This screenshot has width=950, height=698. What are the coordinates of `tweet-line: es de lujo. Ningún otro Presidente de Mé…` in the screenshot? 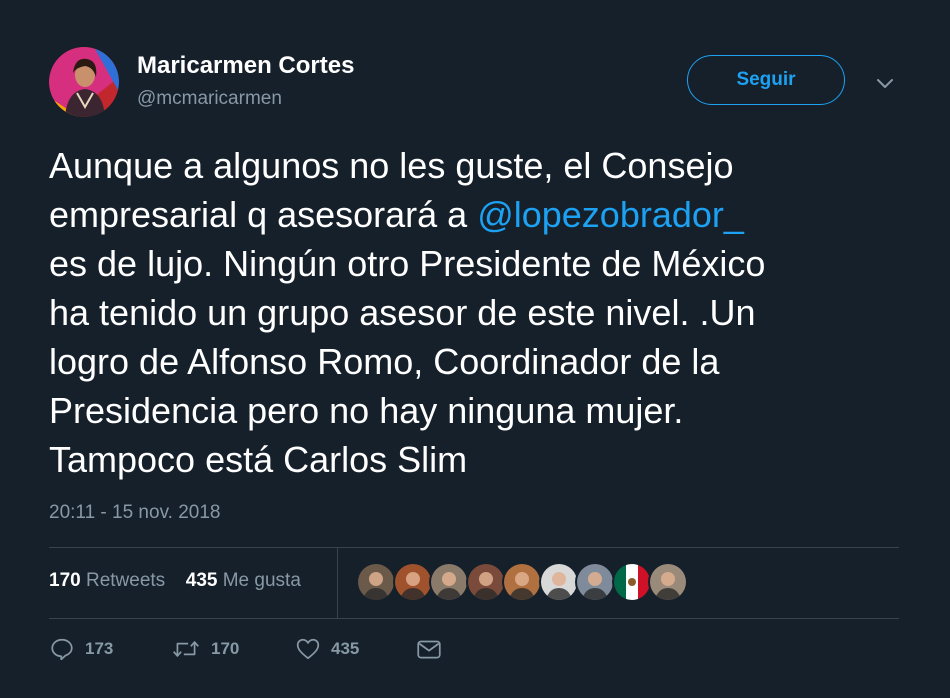 It's located at (479, 263).